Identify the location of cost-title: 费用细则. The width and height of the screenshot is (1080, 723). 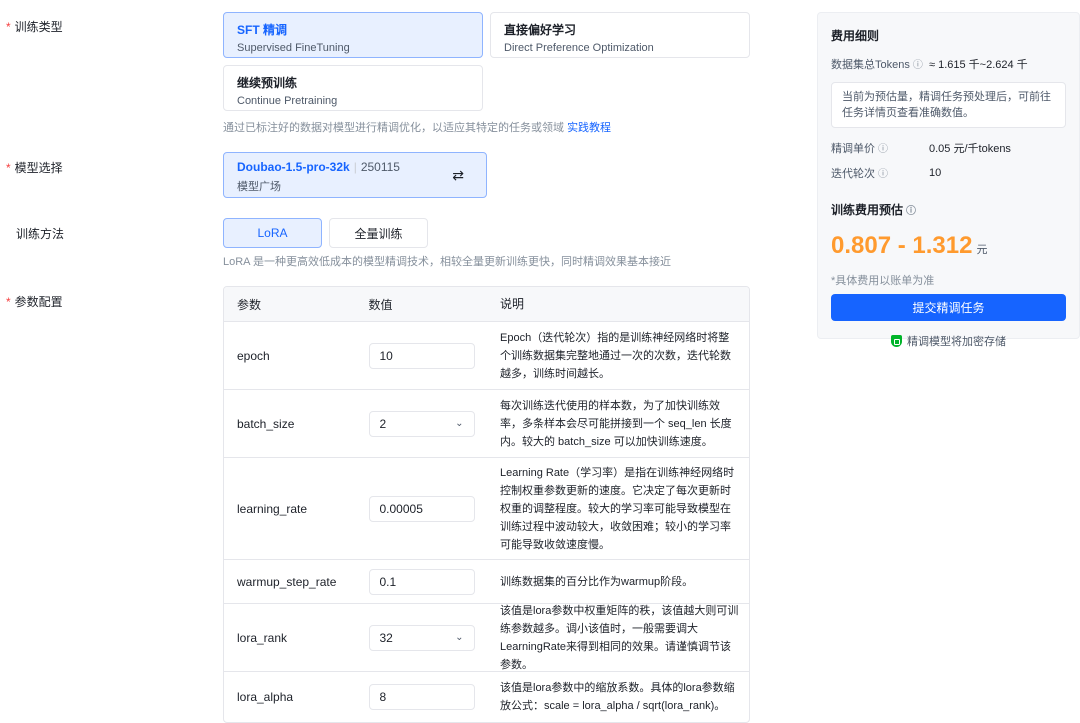
(855, 36).